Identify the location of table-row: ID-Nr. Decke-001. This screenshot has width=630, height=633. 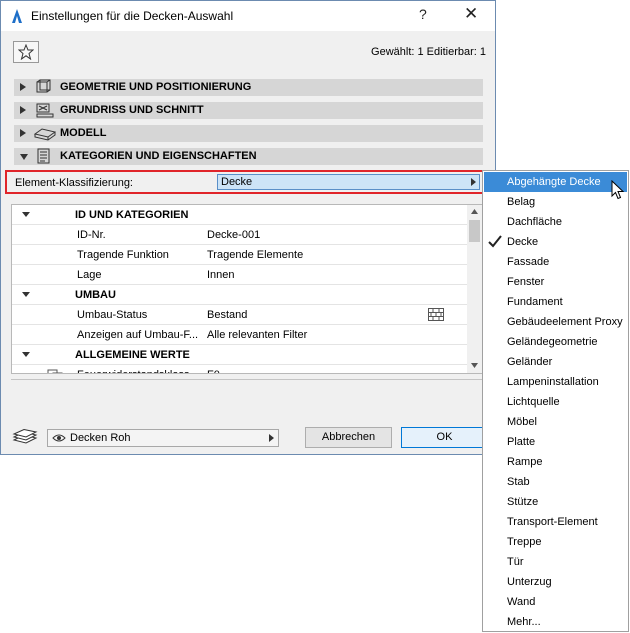
(239, 235).